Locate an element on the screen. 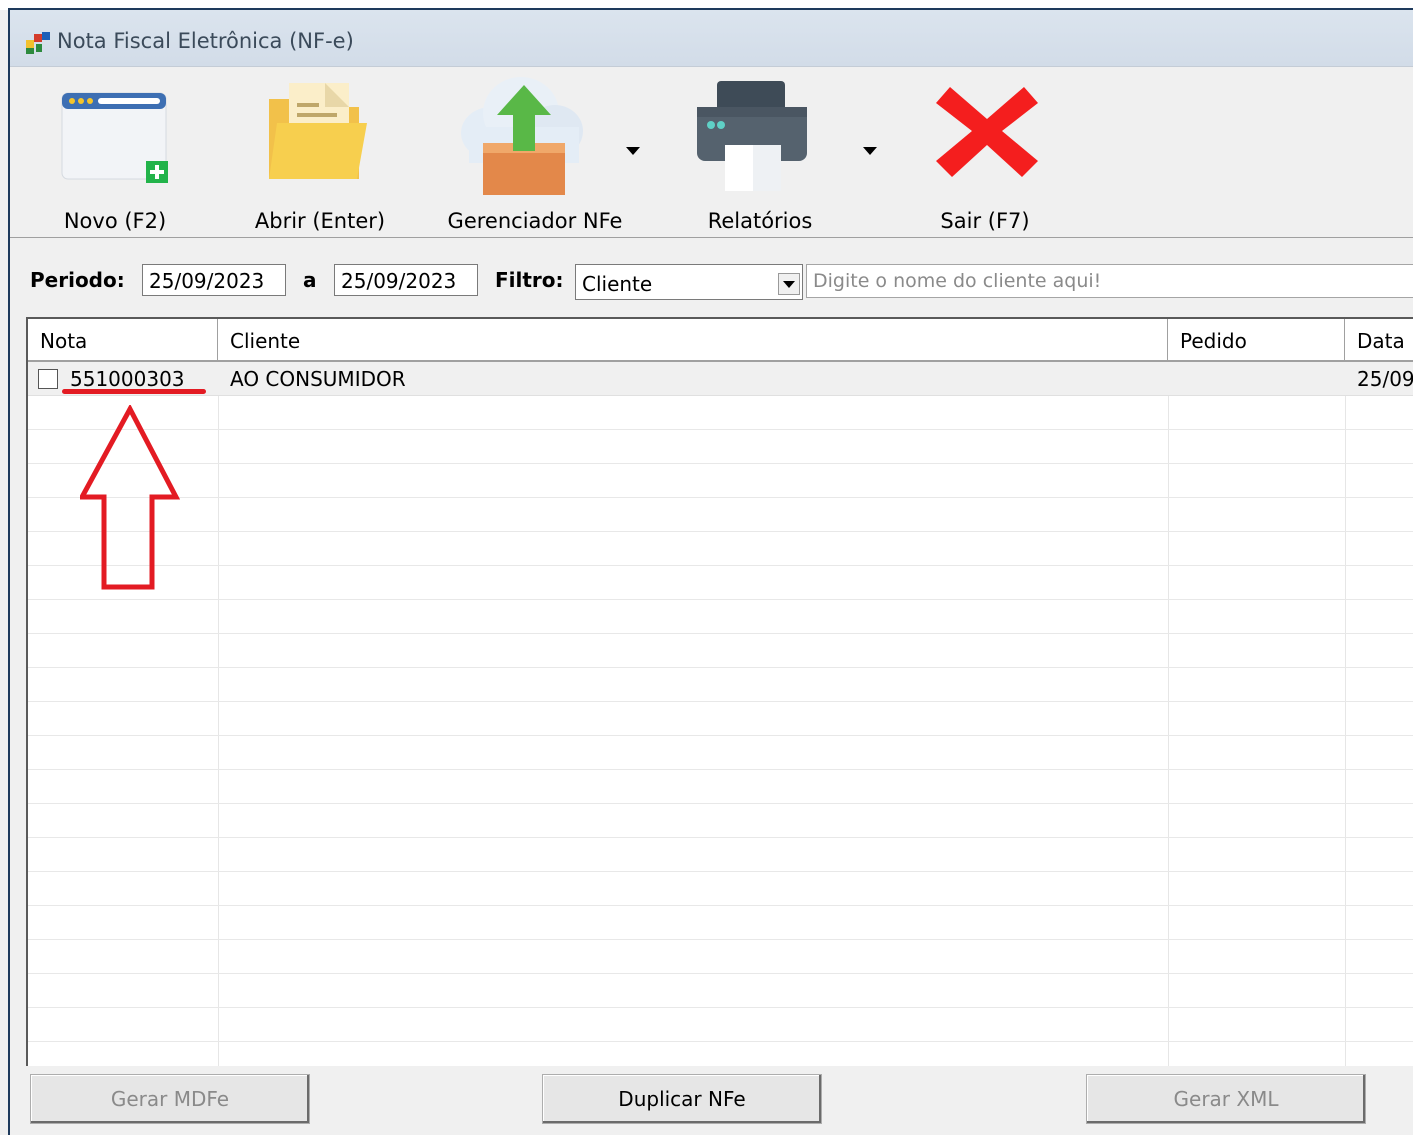 The width and height of the screenshot is (1413, 1135). search-field-container is located at coordinates (1109, 281).